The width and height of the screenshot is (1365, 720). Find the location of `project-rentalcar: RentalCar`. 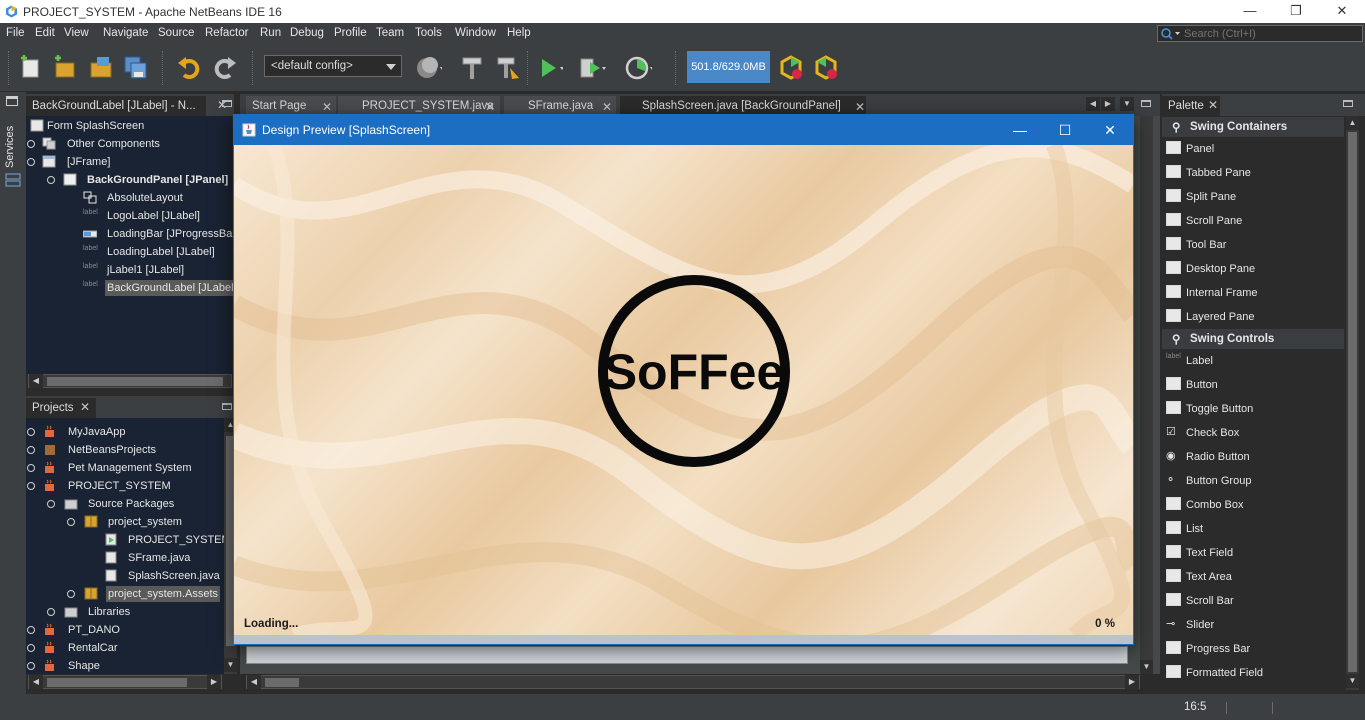

project-rentalcar: RentalCar is located at coordinates (125, 648).